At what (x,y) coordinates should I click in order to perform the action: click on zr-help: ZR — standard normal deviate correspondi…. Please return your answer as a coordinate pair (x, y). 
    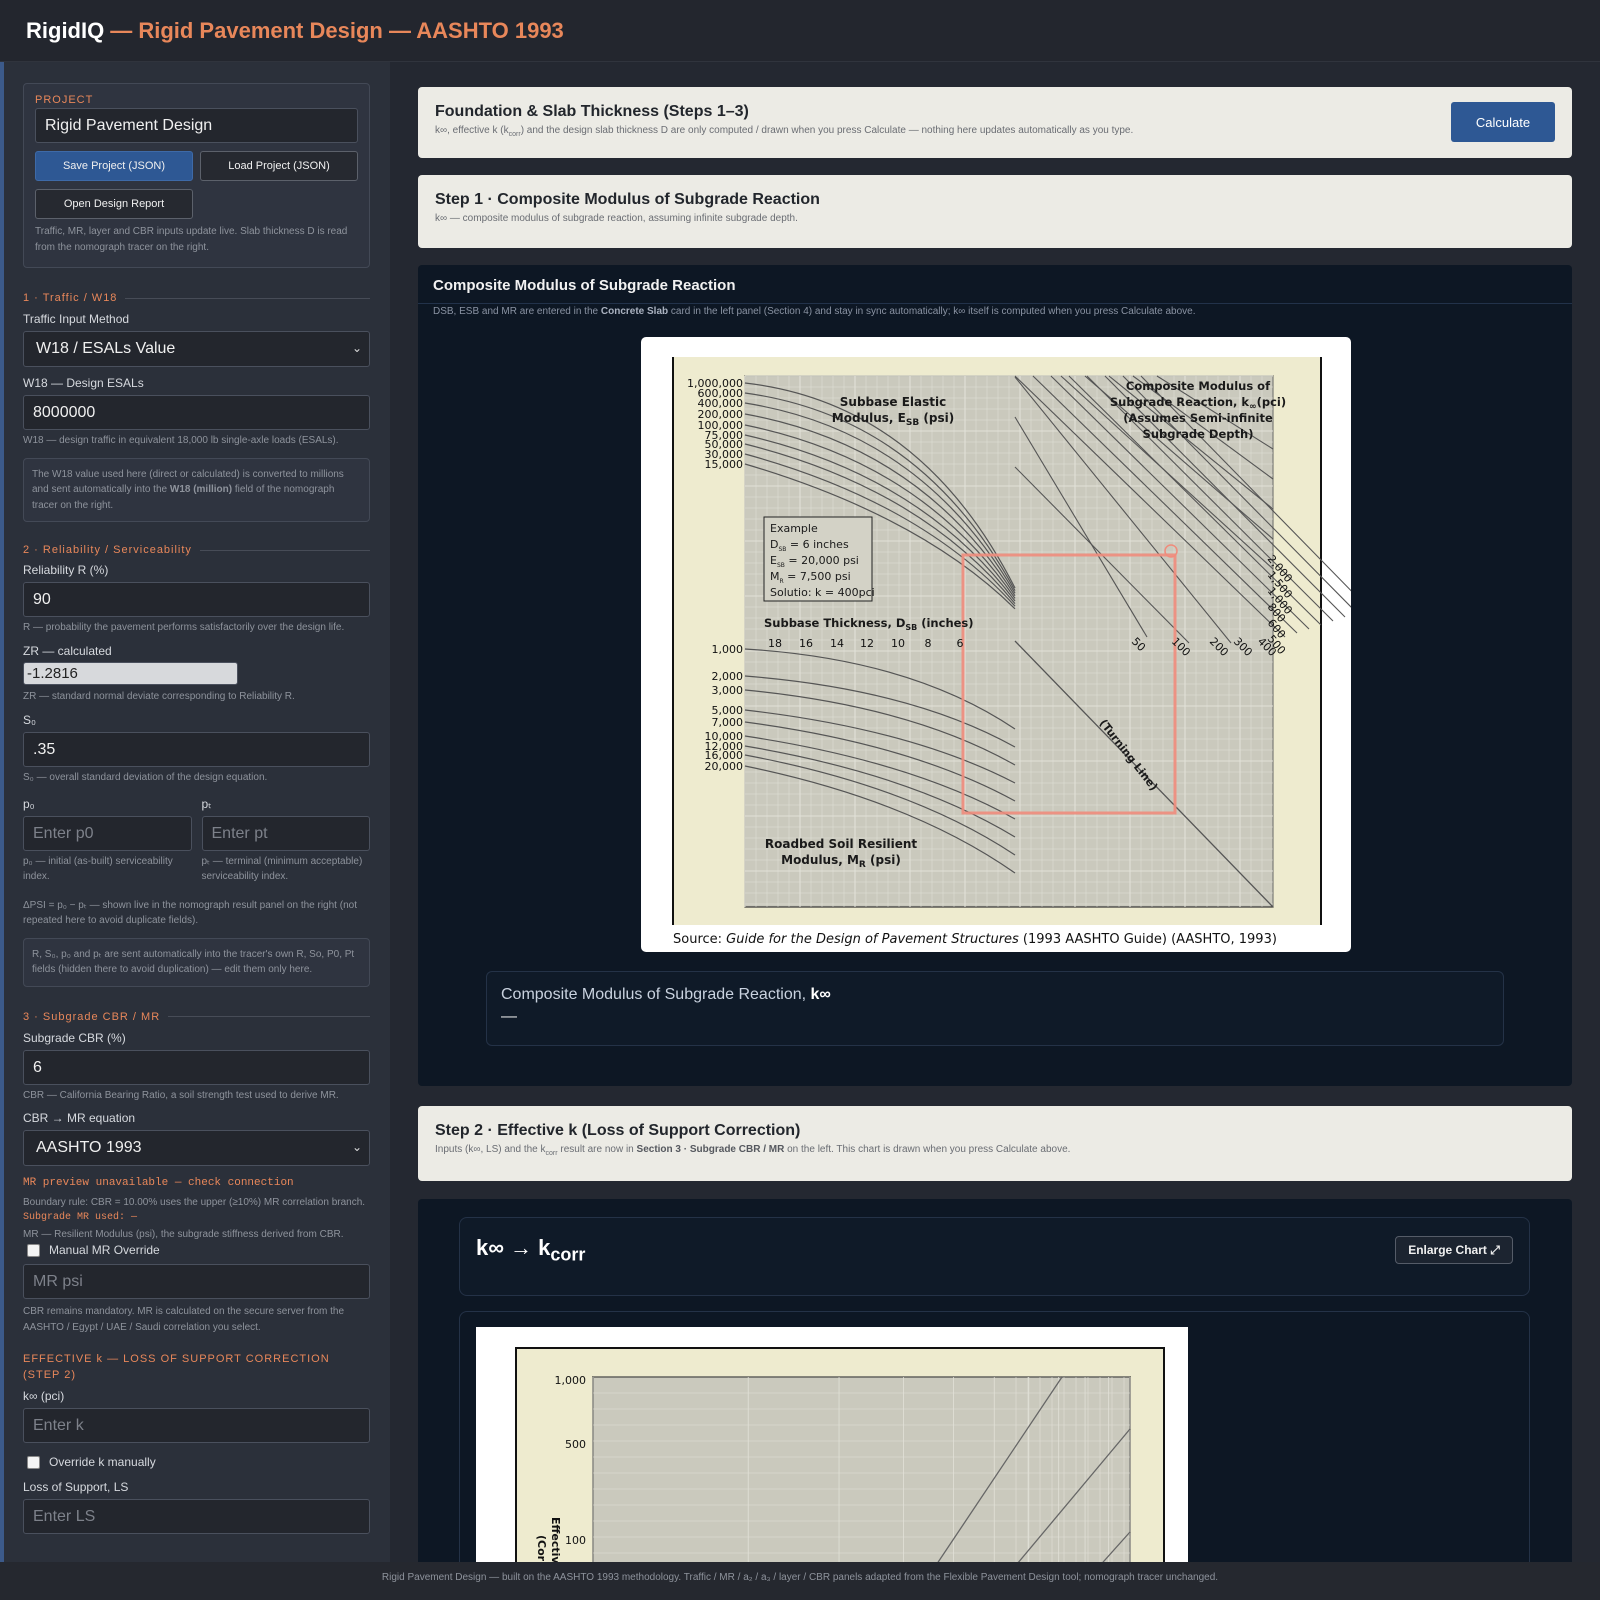
    Looking at the image, I should click on (159, 696).